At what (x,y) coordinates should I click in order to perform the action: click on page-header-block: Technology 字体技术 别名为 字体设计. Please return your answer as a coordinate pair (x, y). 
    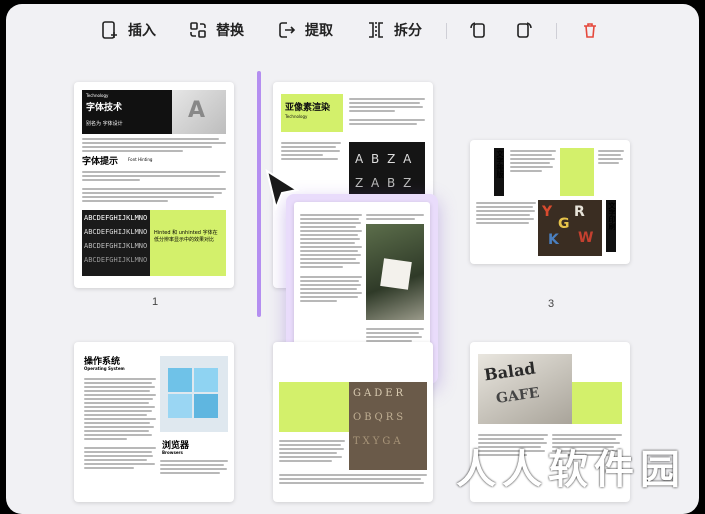
    Looking at the image, I should click on (127, 112).